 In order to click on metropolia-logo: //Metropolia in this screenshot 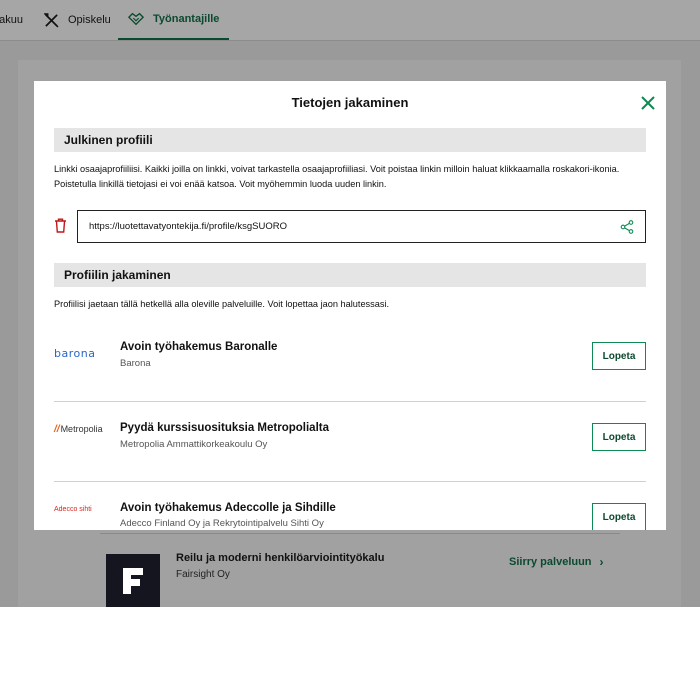, I will do `click(78, 429)`.